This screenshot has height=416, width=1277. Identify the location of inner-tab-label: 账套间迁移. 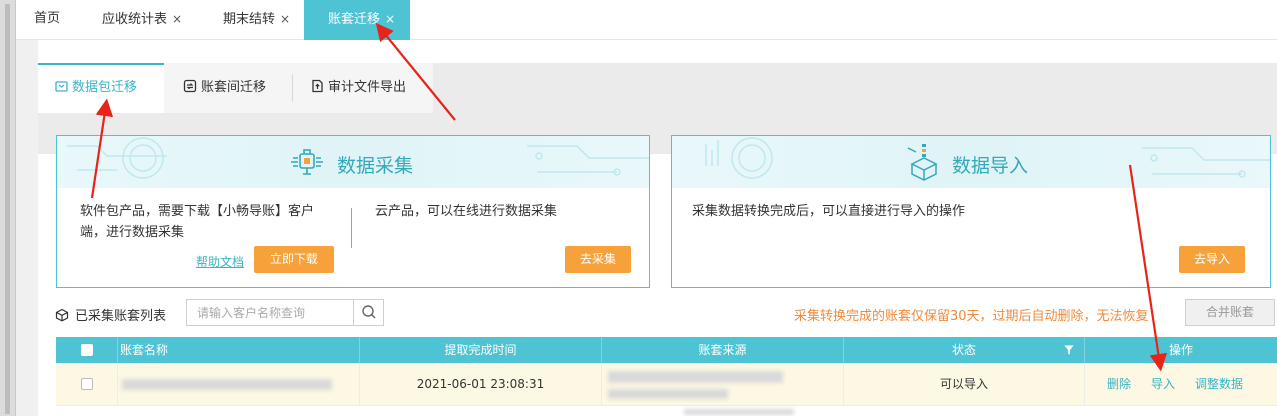
(234, 87).